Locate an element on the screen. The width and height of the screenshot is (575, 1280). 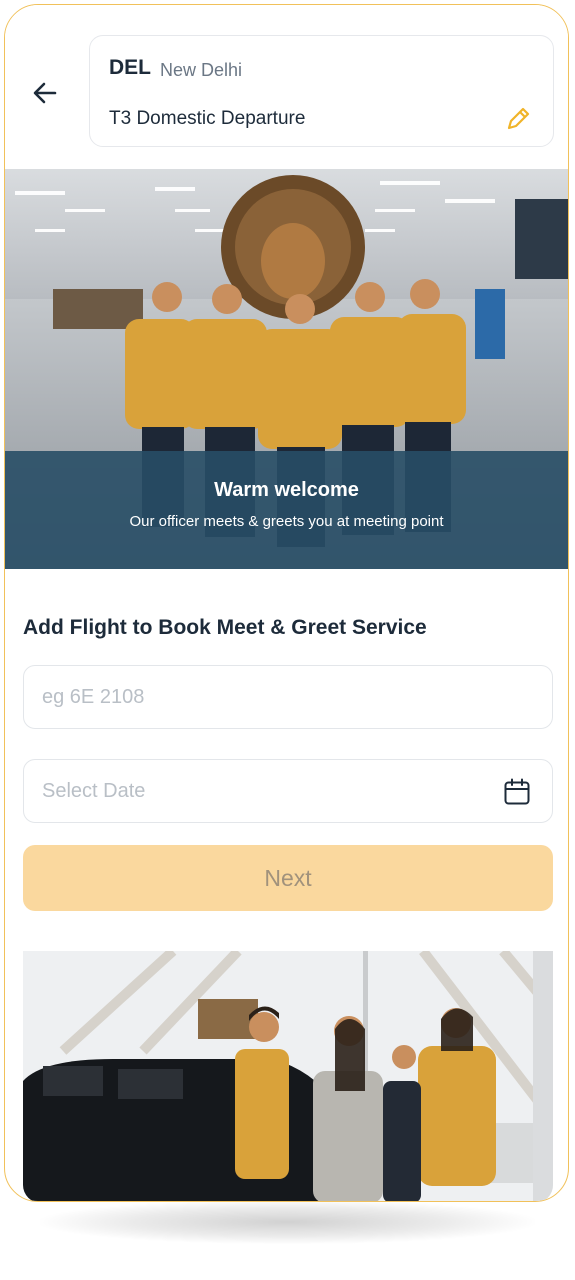
edit-location-button is located at coordinates (518, 119).